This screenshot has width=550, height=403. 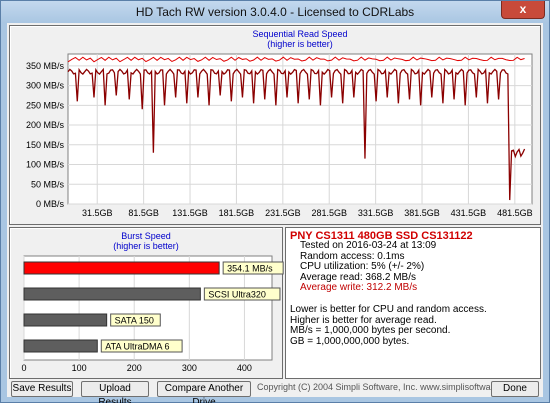 What do you see at coordinates (45, 125) in the screenshot?
I see `y-tick-label: 200 MB/s` at bounding box center [45, 125].